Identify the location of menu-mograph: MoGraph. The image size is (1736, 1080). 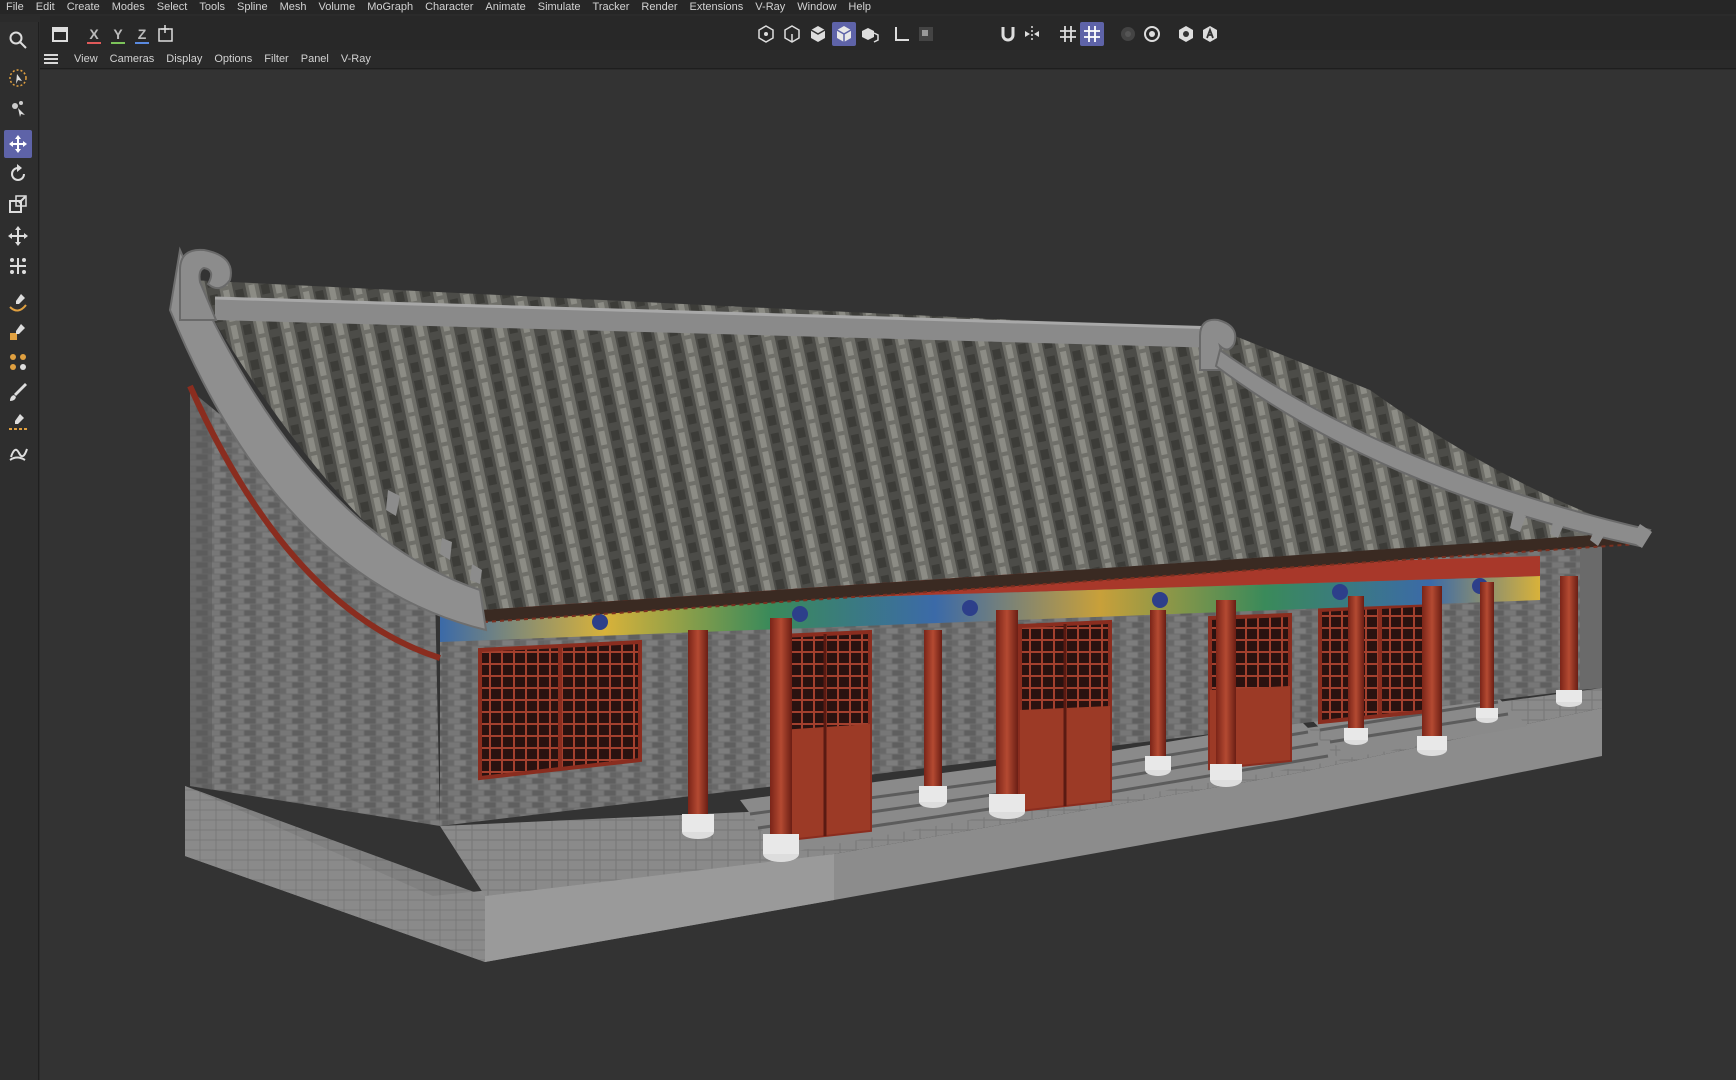
(390, 7).